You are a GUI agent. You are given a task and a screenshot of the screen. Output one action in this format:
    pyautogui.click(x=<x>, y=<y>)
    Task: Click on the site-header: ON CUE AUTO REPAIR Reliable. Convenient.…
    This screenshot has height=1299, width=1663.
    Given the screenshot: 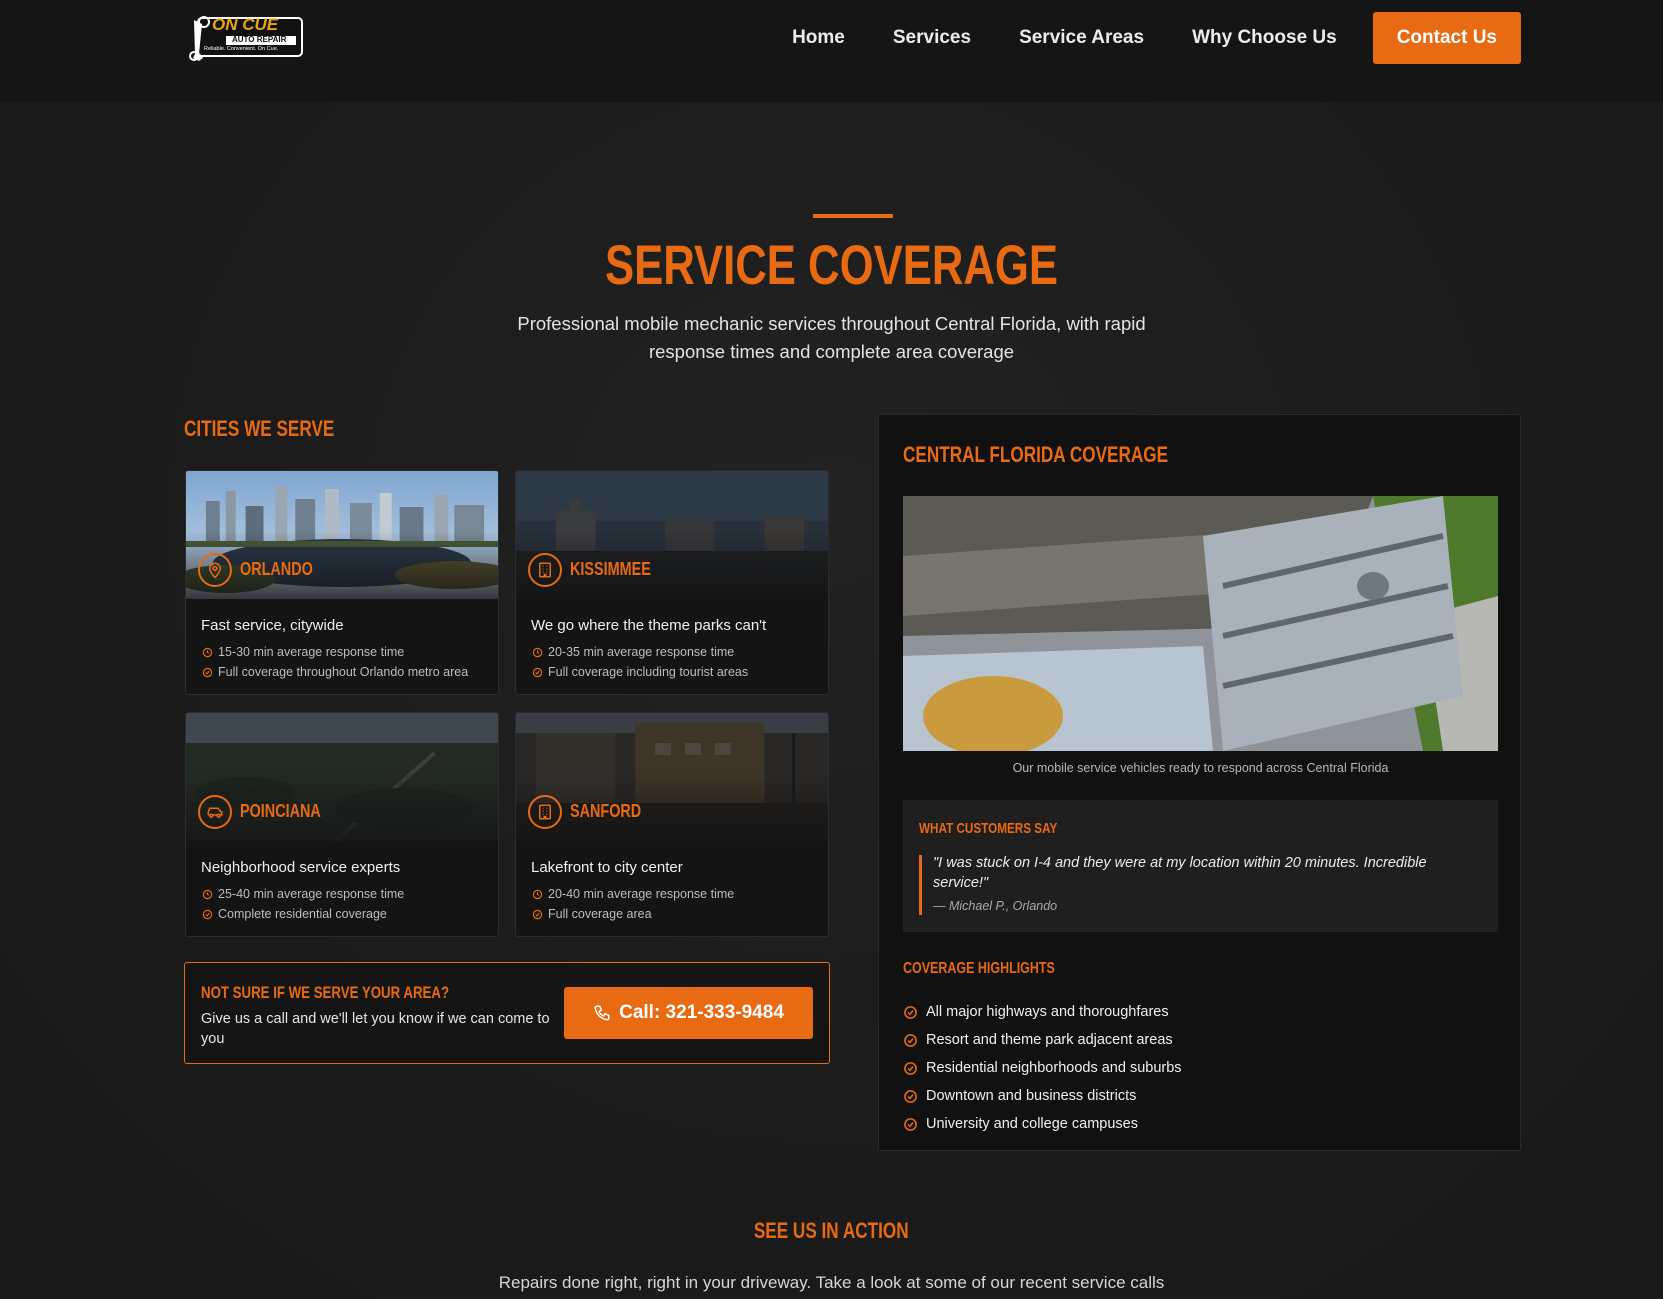 What is the action you would take?
    pyautogui.click(x=831, y=51)
    